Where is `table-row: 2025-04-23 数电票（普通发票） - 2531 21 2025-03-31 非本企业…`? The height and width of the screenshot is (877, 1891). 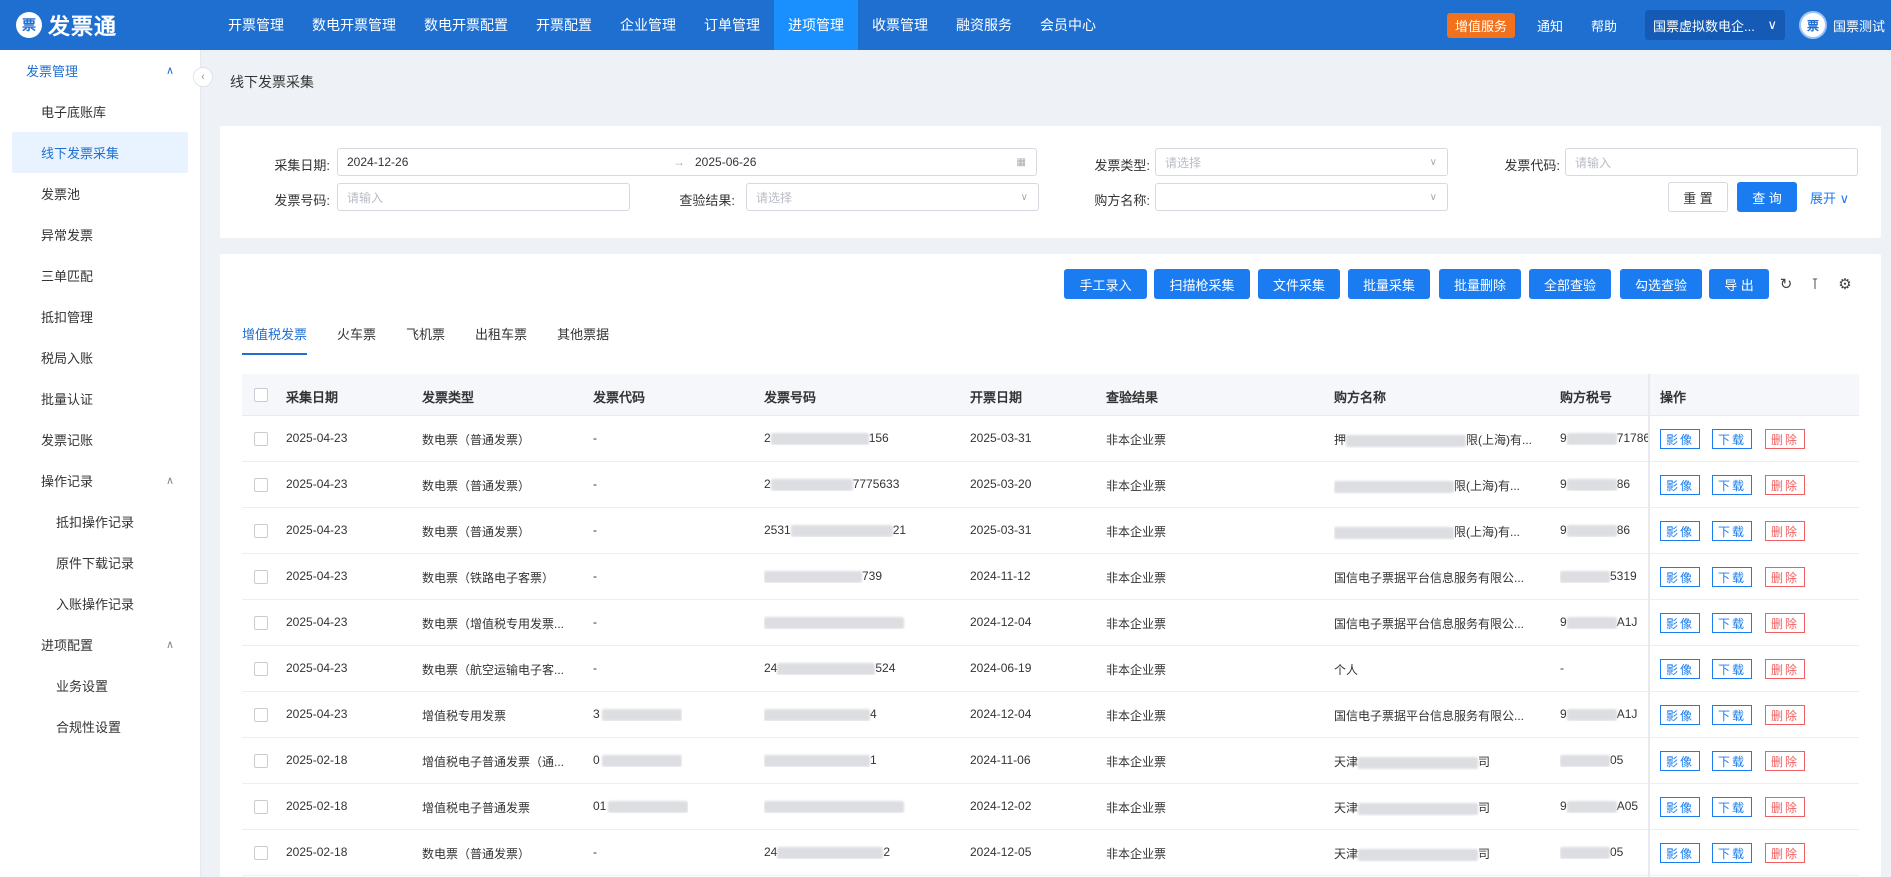
table-row: 2025-04-23 数电票（普通发票） - 2531 21 2025-03-31 非本企业… is located at coordinates (1050, 531).